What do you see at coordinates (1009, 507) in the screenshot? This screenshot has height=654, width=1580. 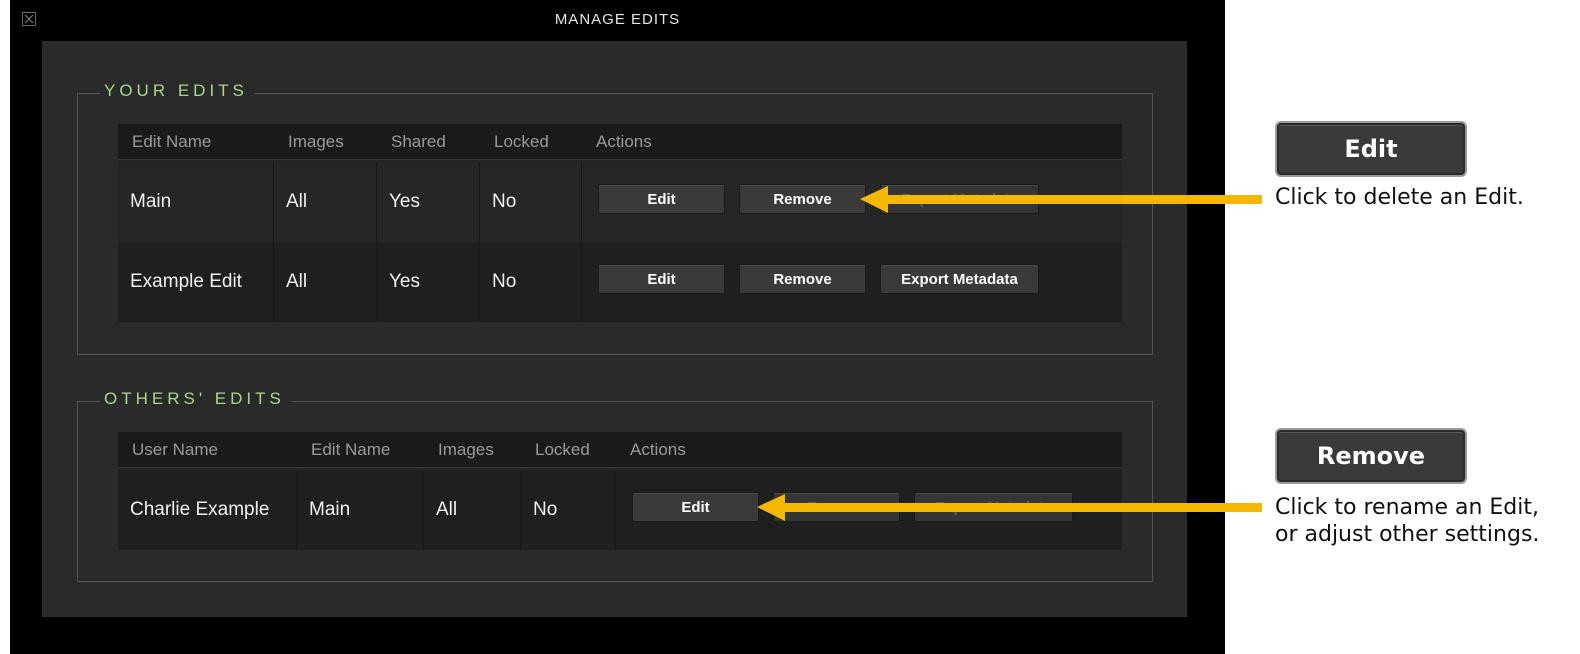 I see `arrow-to-edit-button-icon` at bounding box center [1009, 507].